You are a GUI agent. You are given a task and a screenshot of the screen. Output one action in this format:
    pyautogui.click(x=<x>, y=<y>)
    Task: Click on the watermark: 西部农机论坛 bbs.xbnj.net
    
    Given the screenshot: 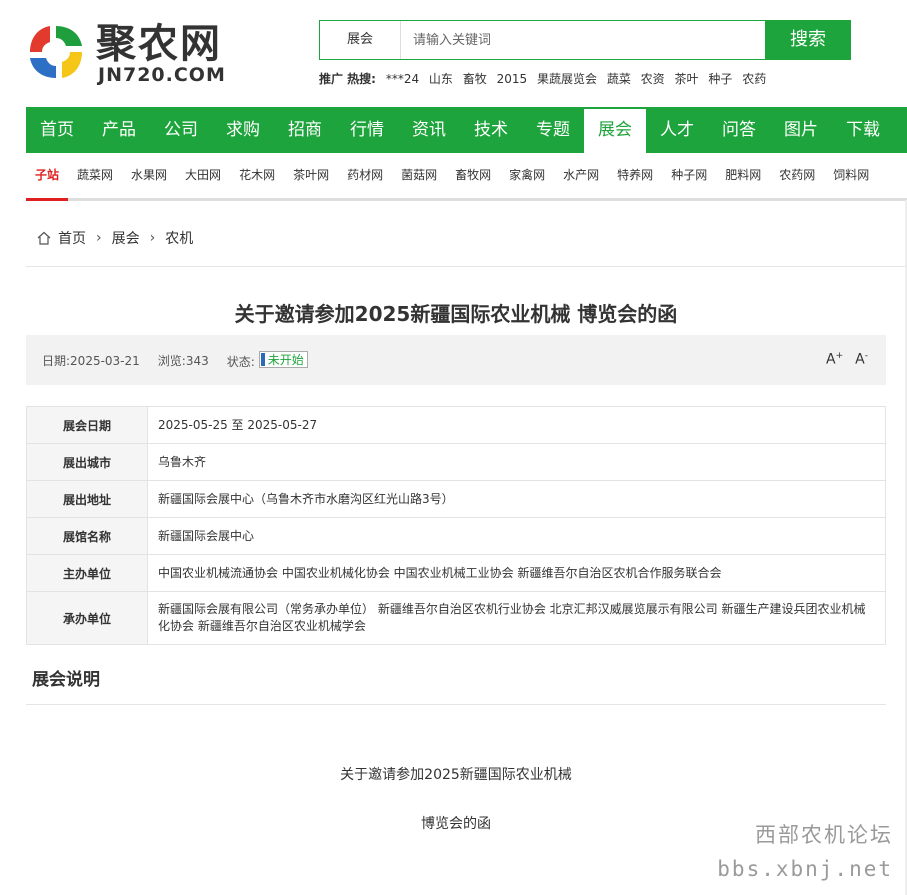 What is the action you would take?
    pyautogui.click(x=805, y=852)
    